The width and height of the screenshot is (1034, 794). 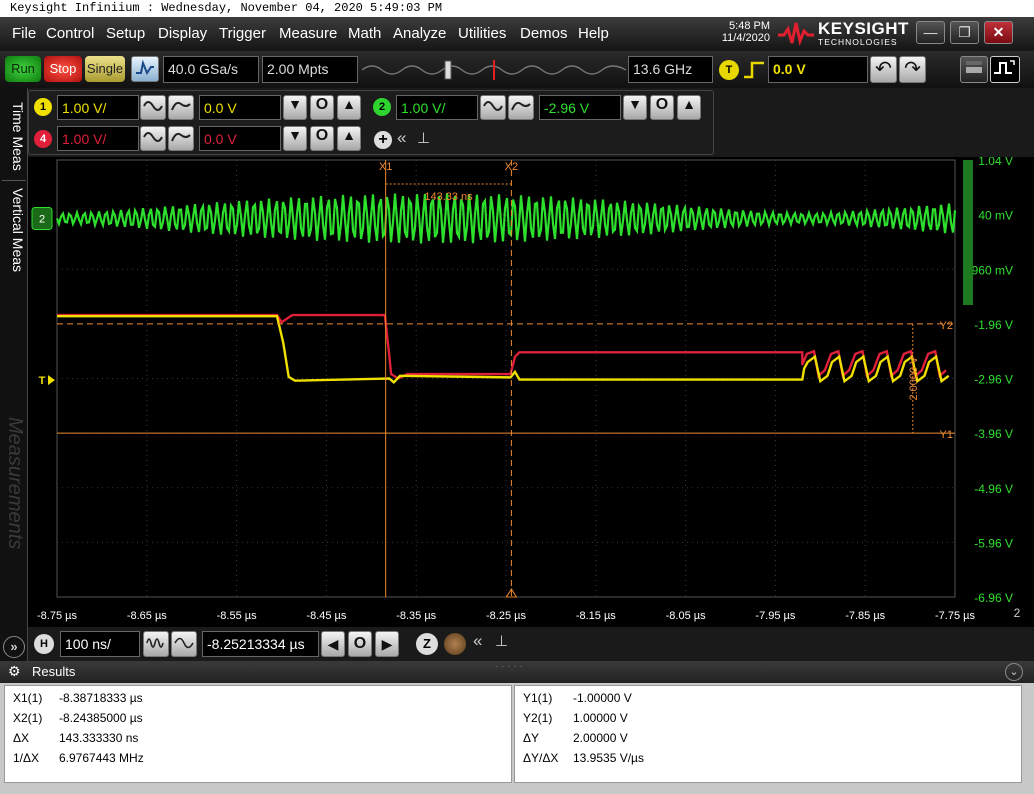 What do you see at coordinates (818, 69) in the screenshot?
I see `trigger-level-field: 0.0 V` at bounding box center [818, 69].